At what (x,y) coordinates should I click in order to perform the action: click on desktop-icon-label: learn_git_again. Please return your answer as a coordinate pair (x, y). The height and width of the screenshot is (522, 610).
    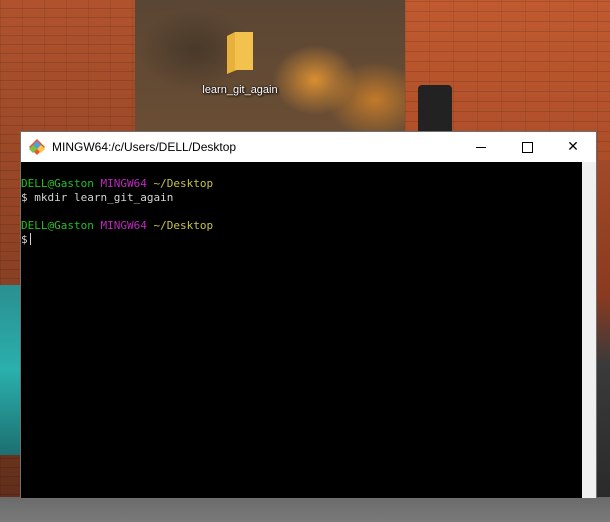
    Looking at the image, I should click on (240, 90).